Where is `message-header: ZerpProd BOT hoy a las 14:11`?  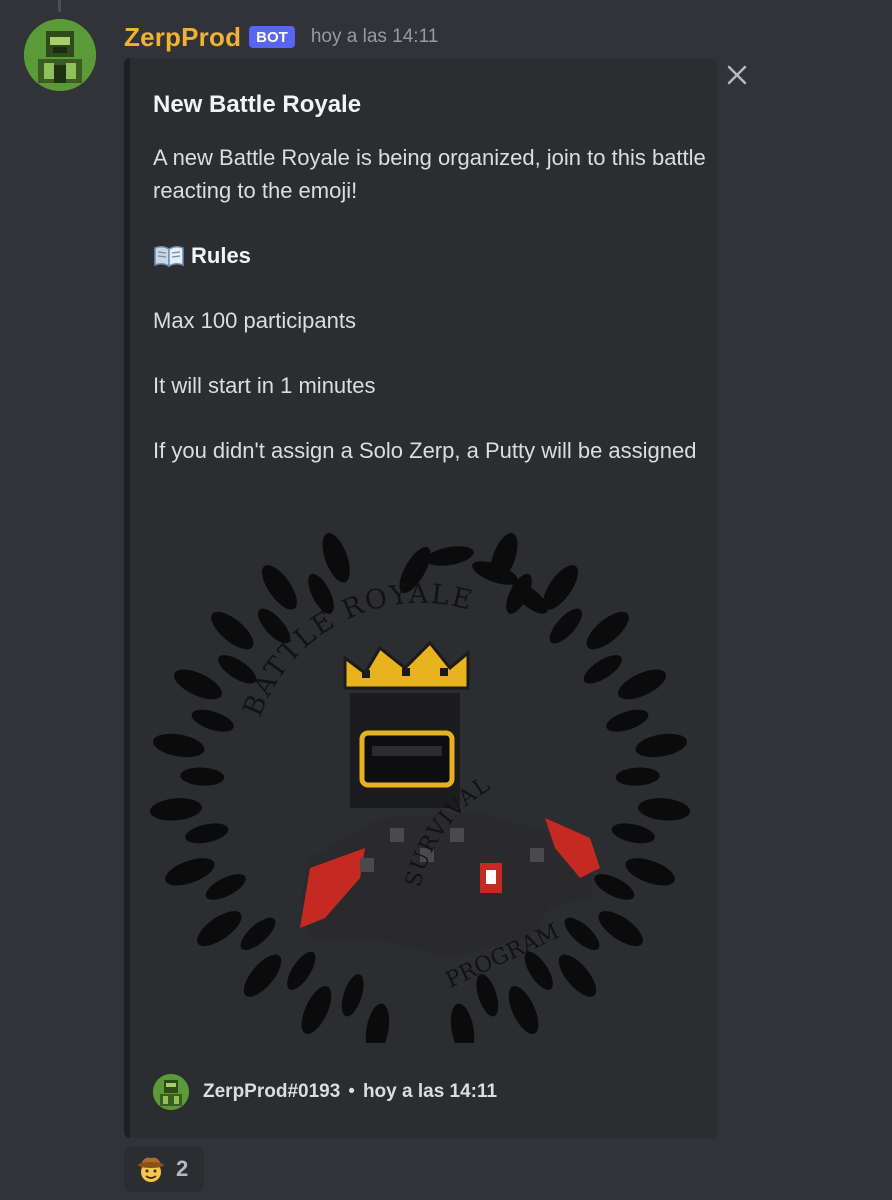
message-header: ZerpProd BOT hoy a las 14:11 is located at coordinates (281, 37).